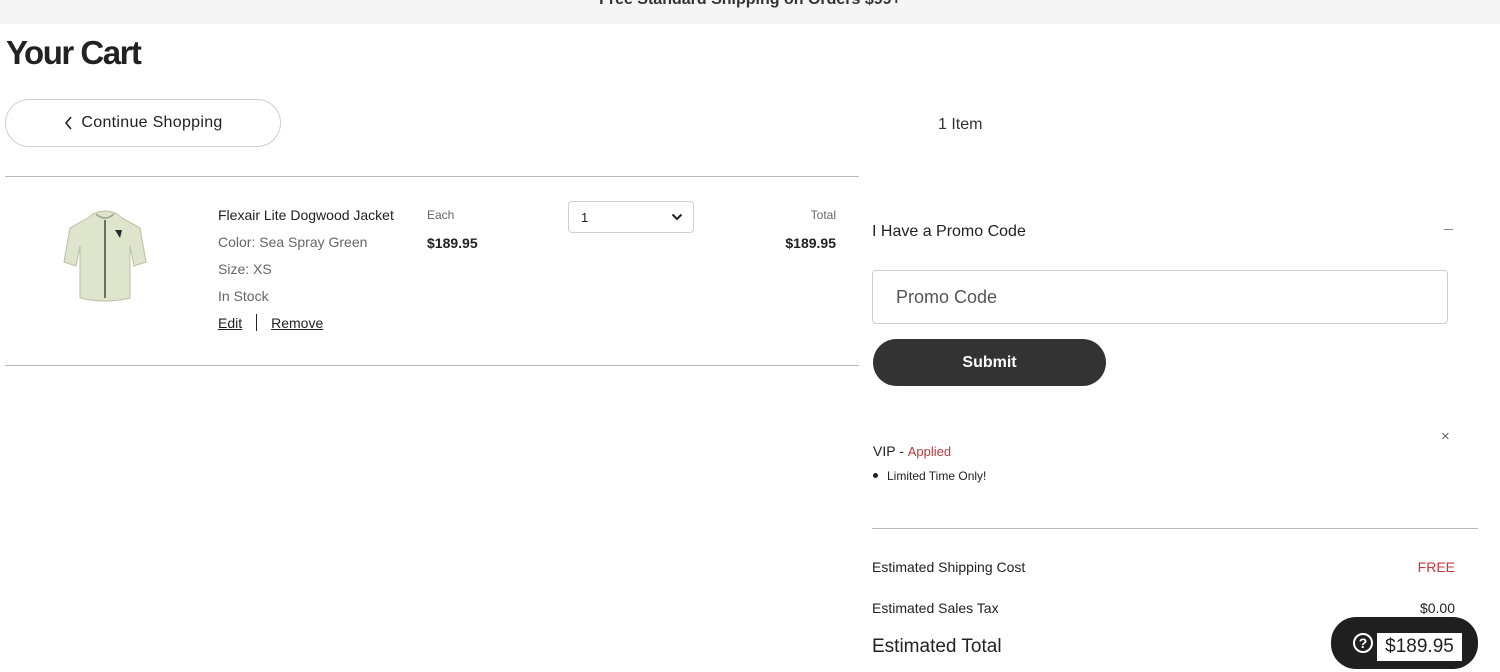 This screenshot has height=672, width=1500. I want to click on item-actions: Edit Remove, so click(270, 322).